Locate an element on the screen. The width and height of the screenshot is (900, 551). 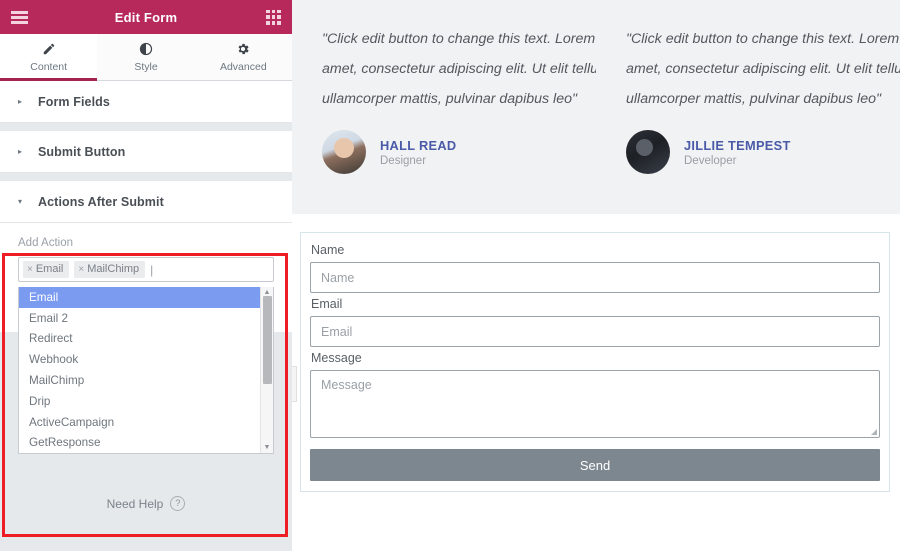
name-input: Name is located at coordinates (595, 277).